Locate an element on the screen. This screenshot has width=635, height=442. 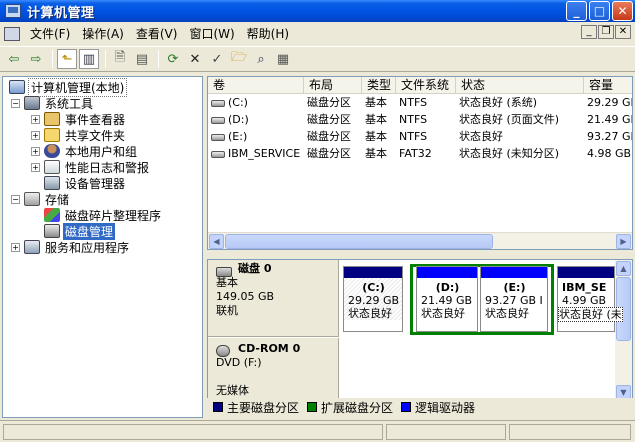
legend-label: 主要磁盘分区 is located at coordinates (263, 407).